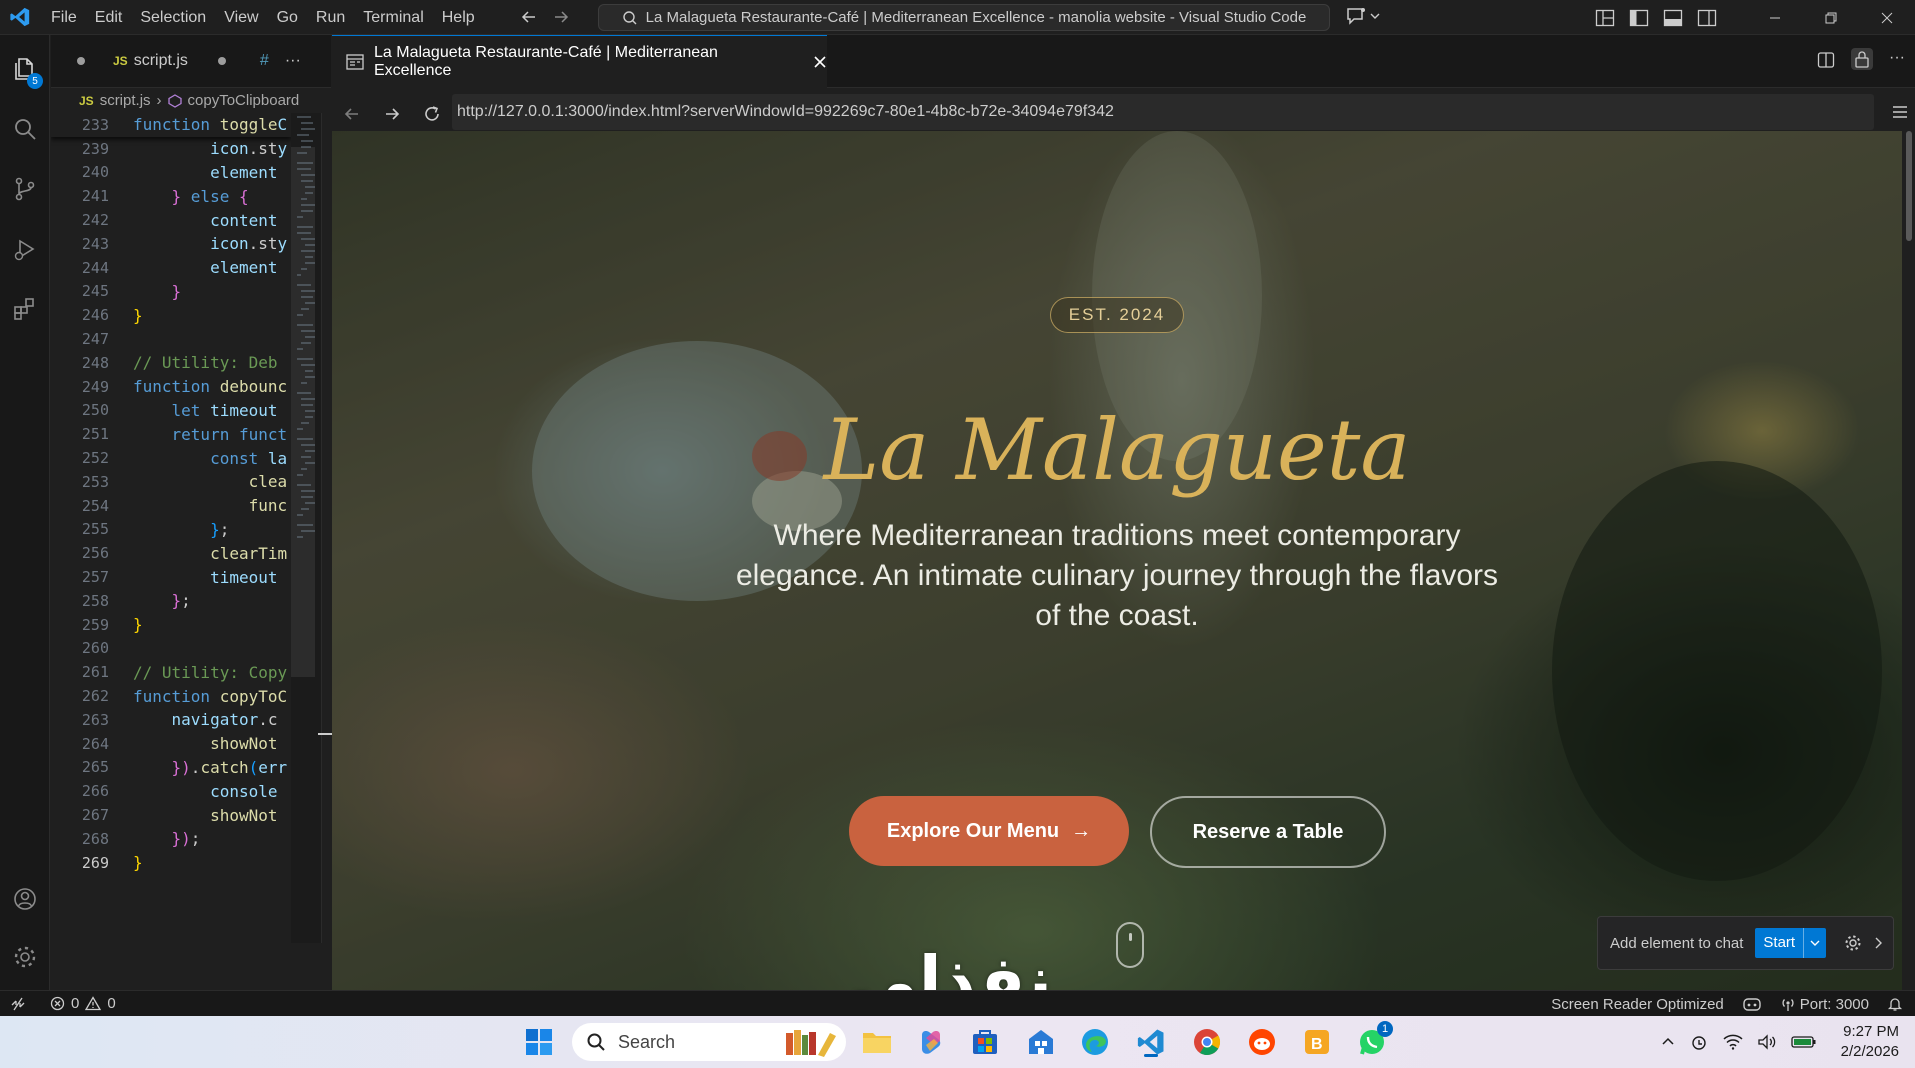  I want to click on code-line: 259}, so click(171, 625).